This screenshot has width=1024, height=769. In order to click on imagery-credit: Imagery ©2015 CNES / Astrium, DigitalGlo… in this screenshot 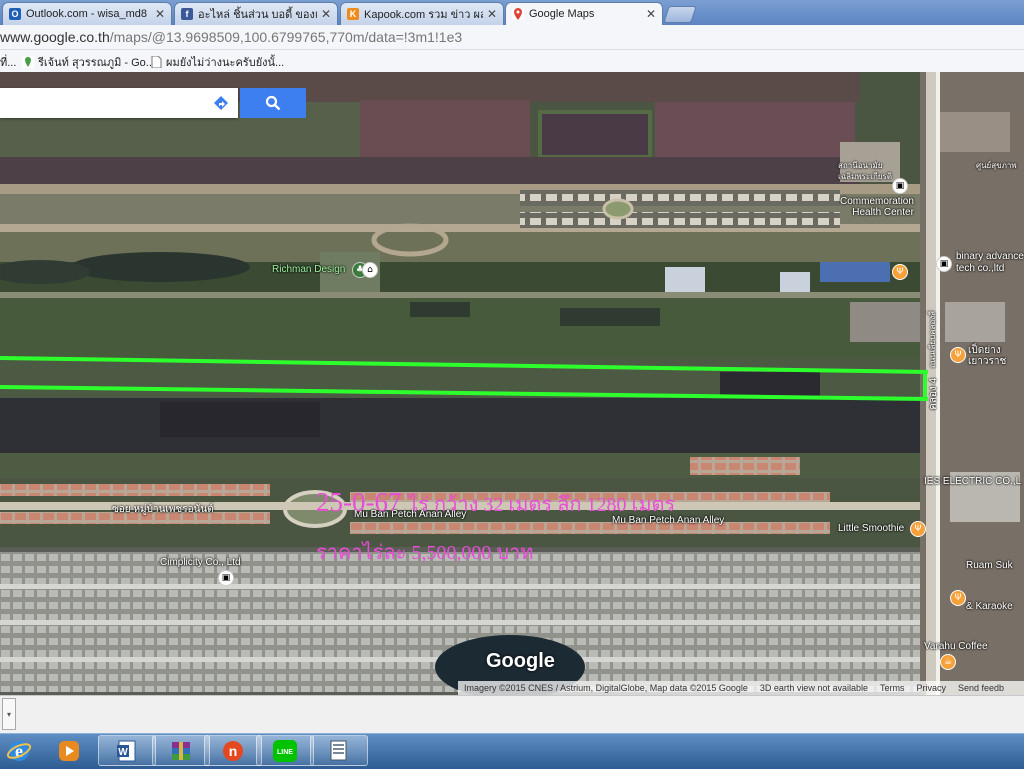, I will do `click(606, 688)`.